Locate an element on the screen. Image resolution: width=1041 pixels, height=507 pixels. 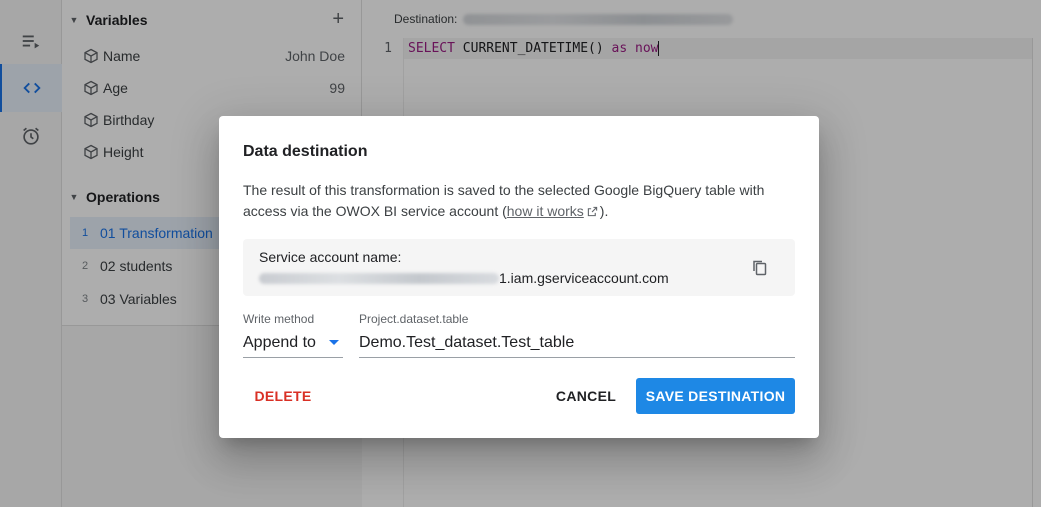
service-account-redacted is located at coordinates (379, 278).